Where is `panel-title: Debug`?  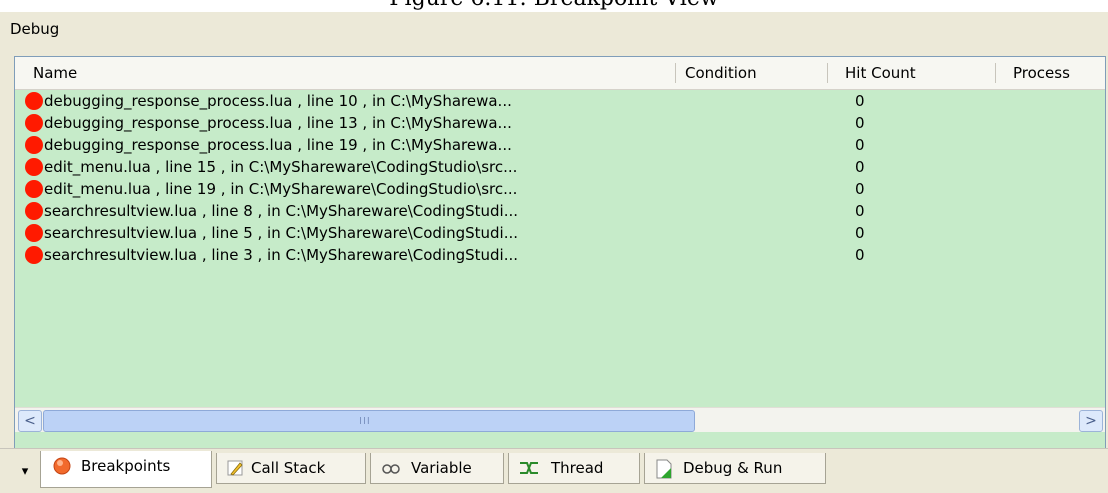
panel-title: Debug is located at coordinates (35, 29).